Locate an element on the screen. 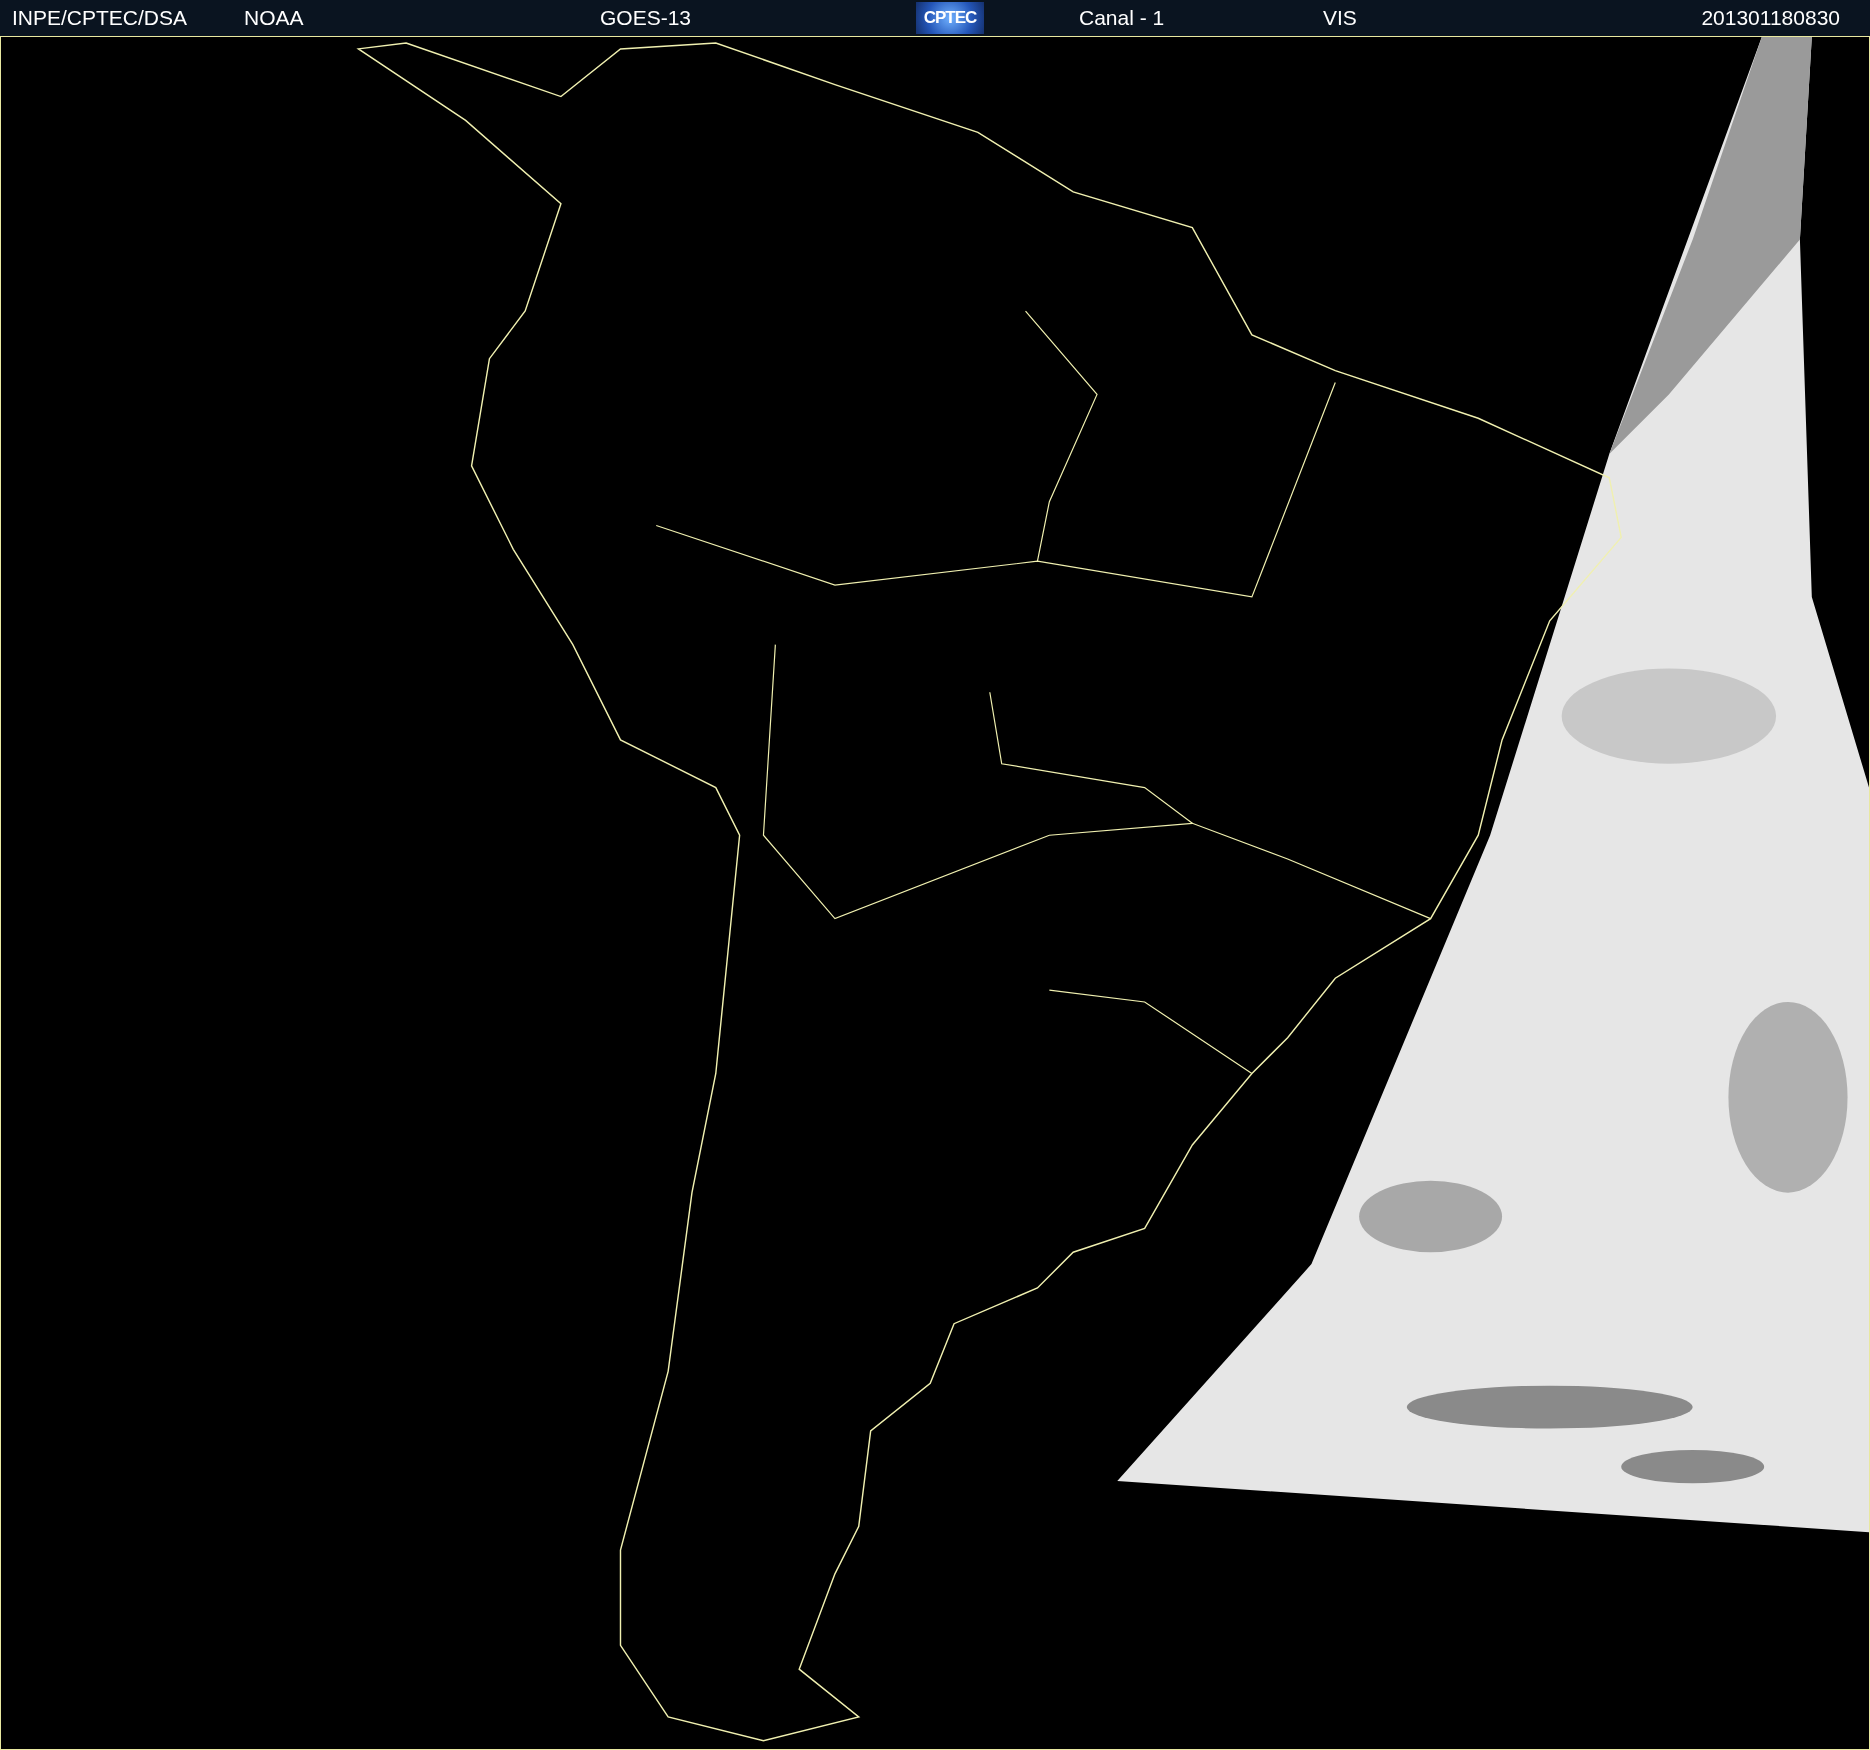 This screenshot has height=1750, width=1870. header-label: NOAA is located at coordinates (274, 18).